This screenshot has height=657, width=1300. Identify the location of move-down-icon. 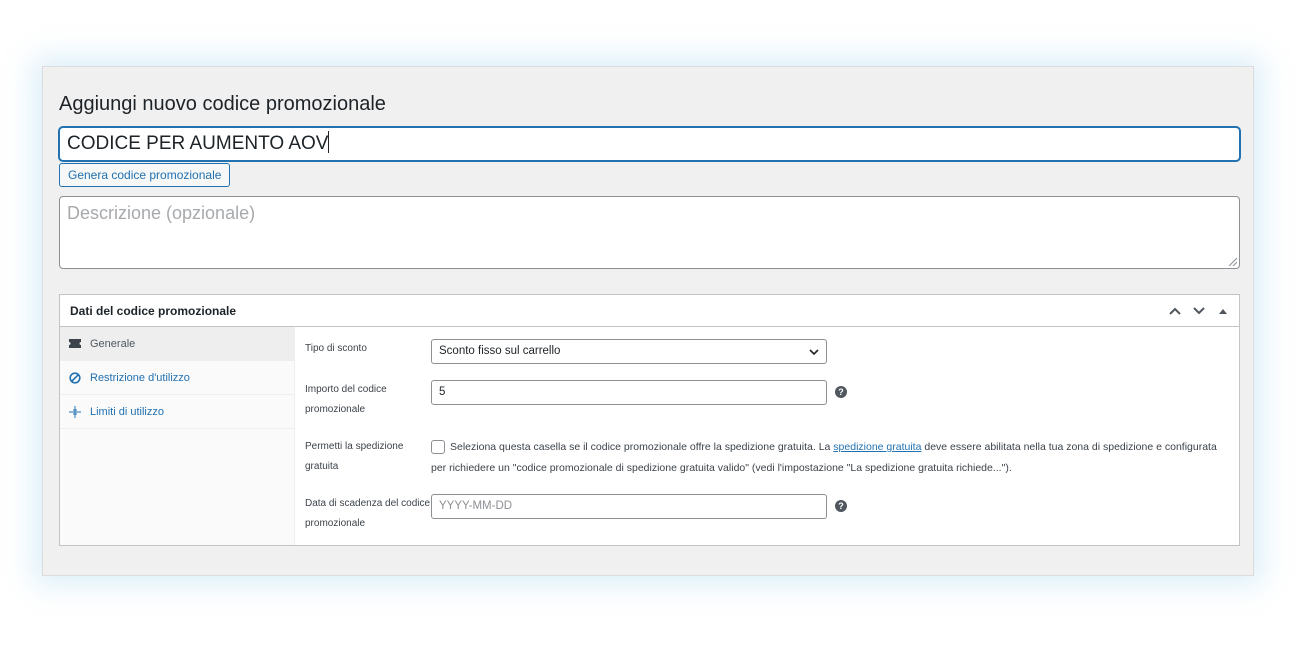
(1199, 311).